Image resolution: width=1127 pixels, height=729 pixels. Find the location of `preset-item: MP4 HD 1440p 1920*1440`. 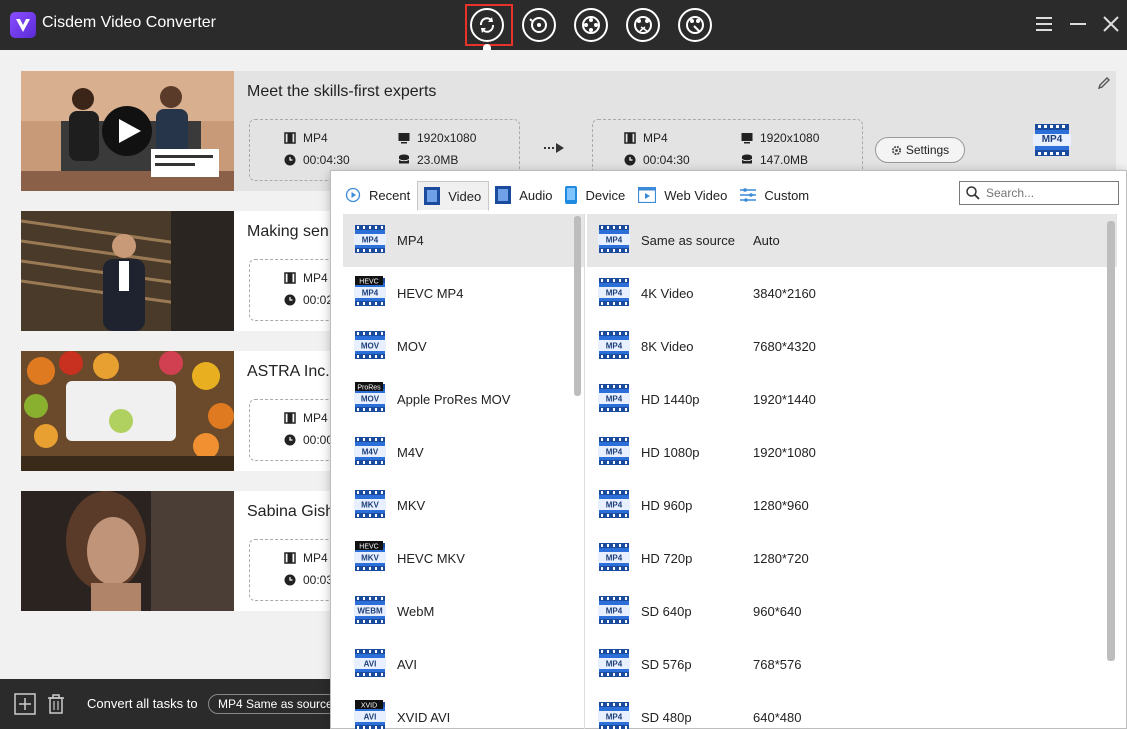

preset-item: MP4 HD 1440p 1920*1440 is located at coordinates (852, 399).